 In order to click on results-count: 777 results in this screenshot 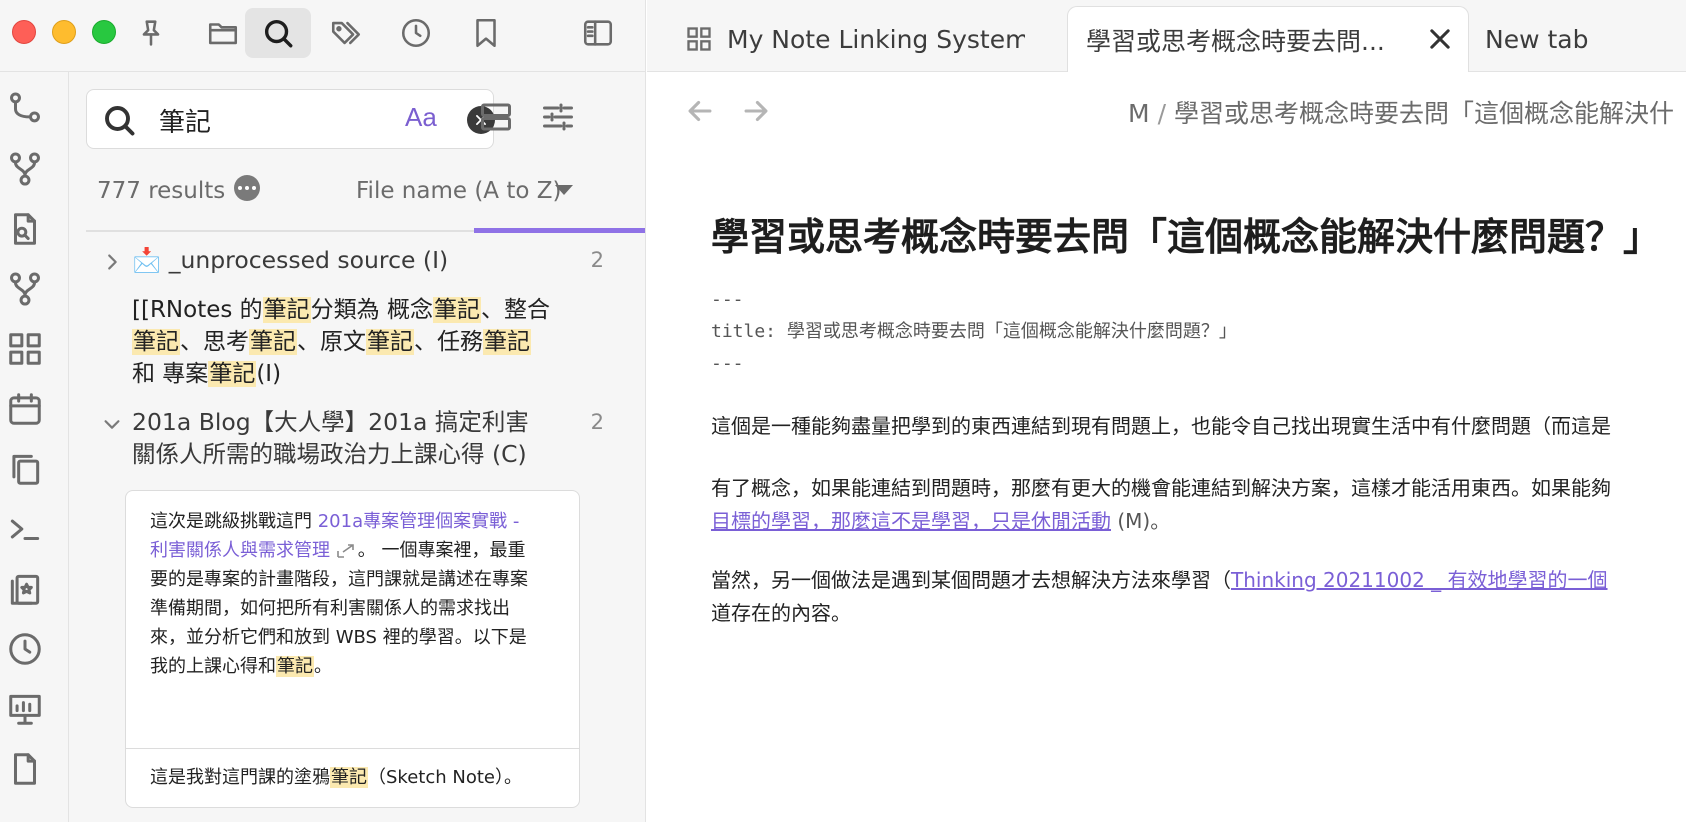, I will do `click(161, 191)`.